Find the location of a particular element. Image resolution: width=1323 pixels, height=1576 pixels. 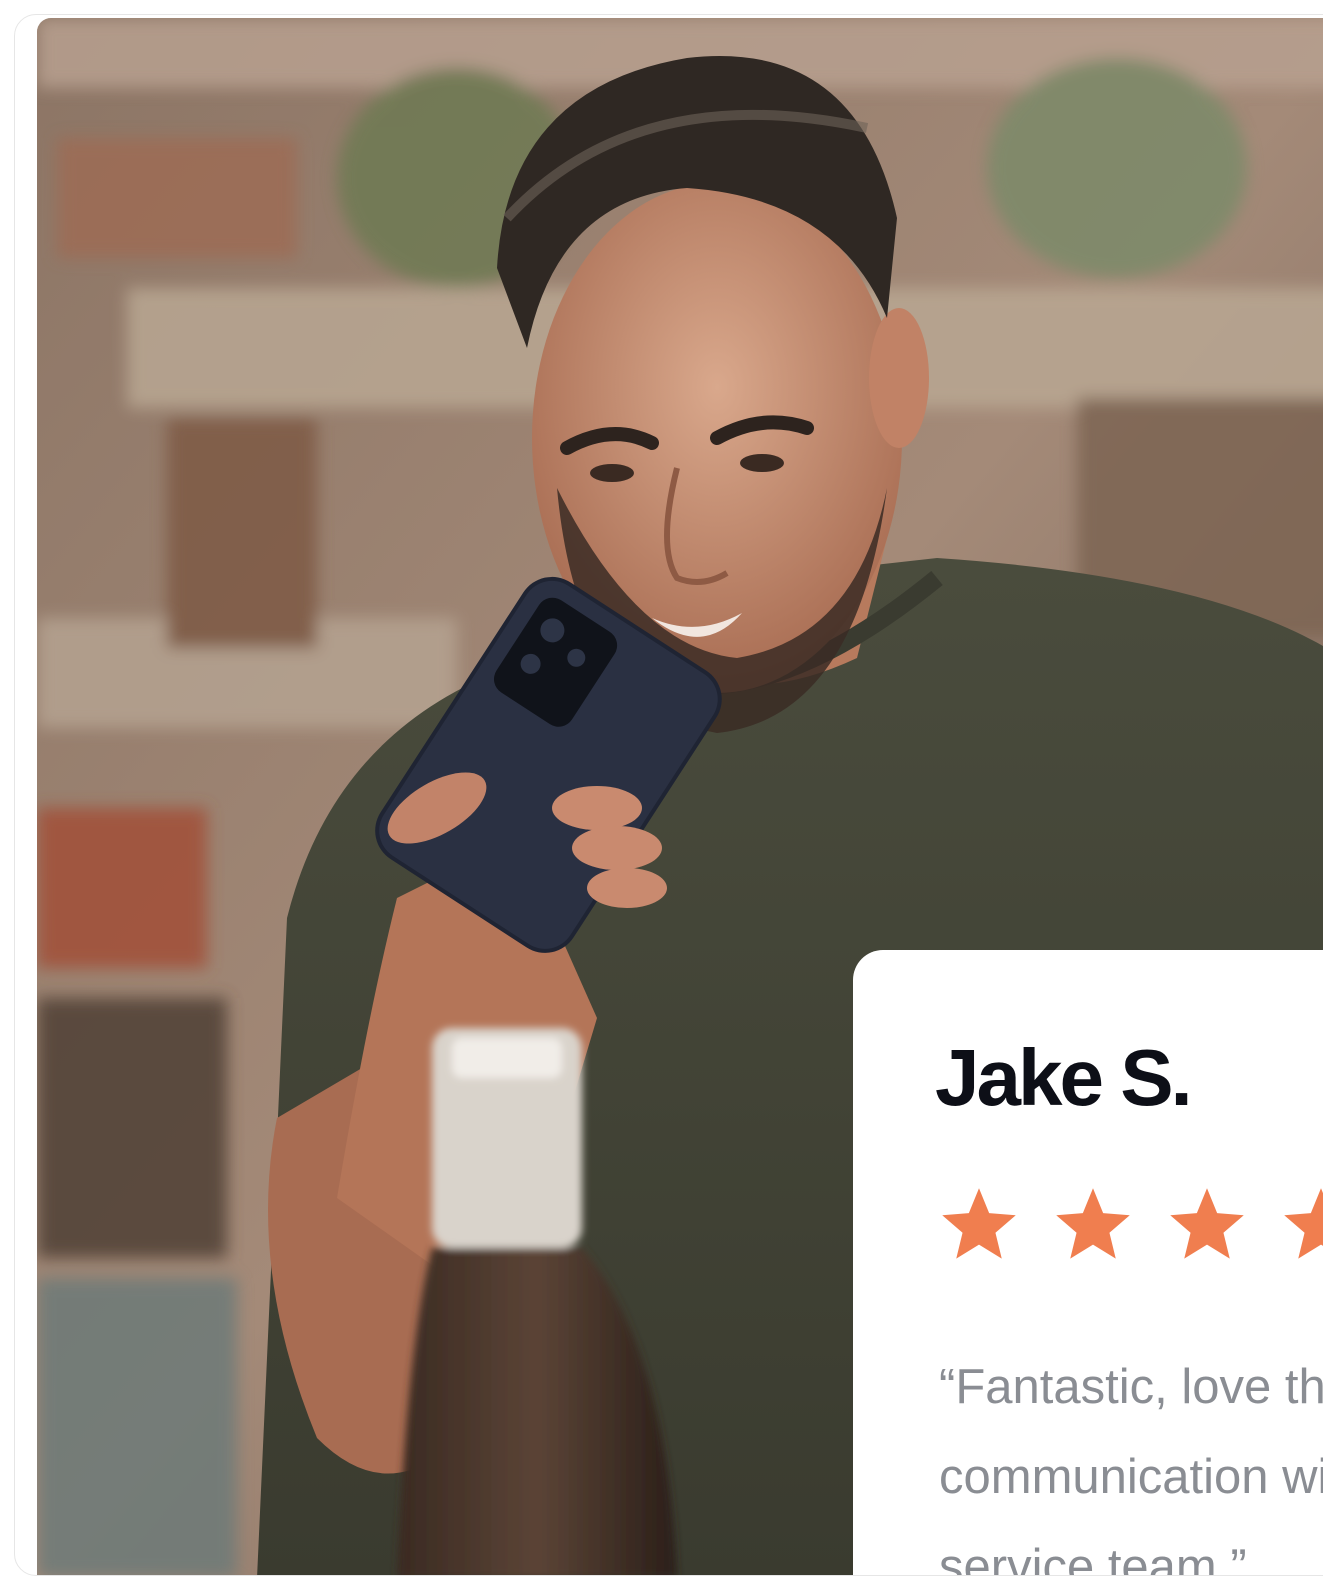

reviewer-name: Jake S. is located at coordinates (1064, 1077).